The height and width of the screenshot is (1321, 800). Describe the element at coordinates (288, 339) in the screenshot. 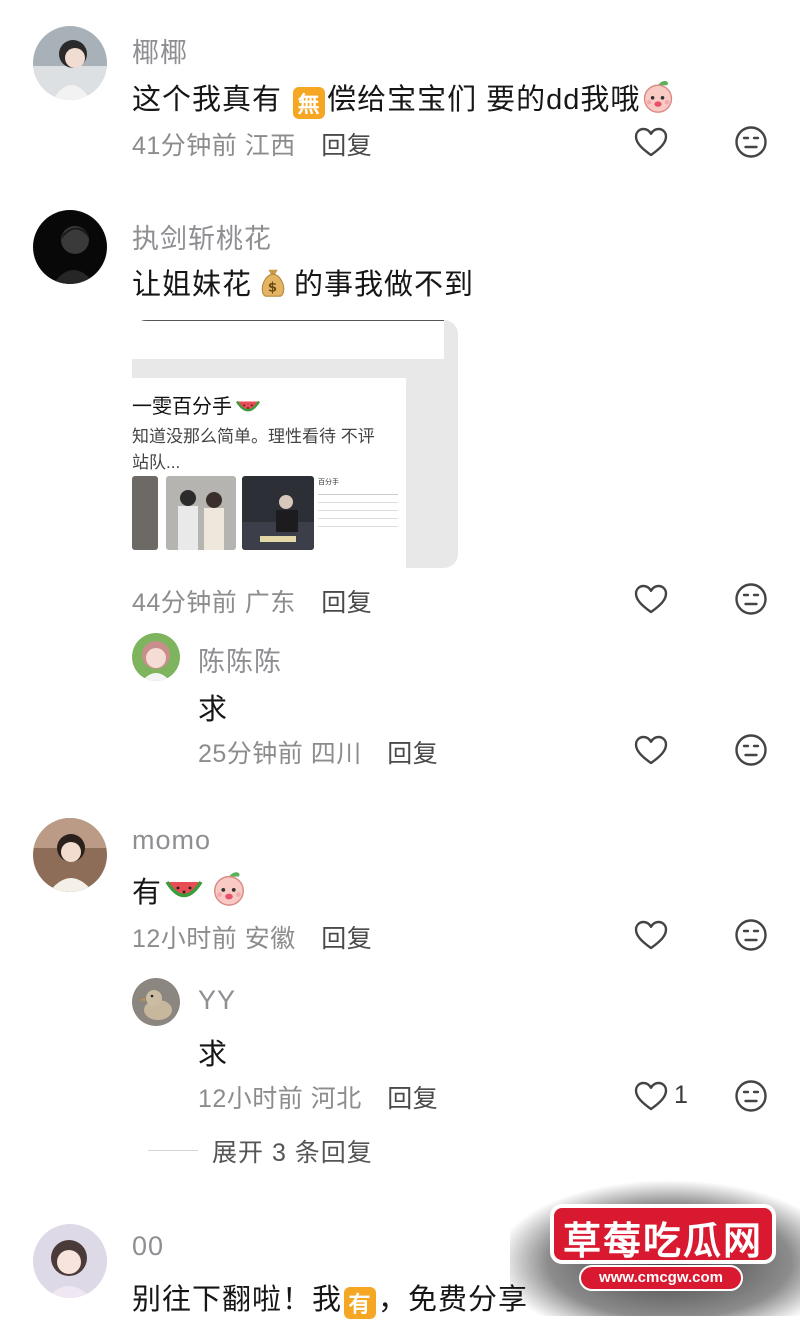

I see `card-top-strip` at that location.